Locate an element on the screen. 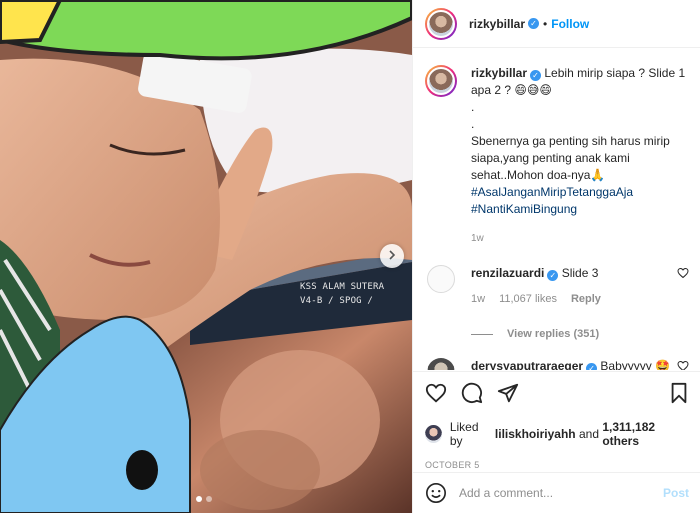  follow-button: Follow is located at coordinates (570, 24).